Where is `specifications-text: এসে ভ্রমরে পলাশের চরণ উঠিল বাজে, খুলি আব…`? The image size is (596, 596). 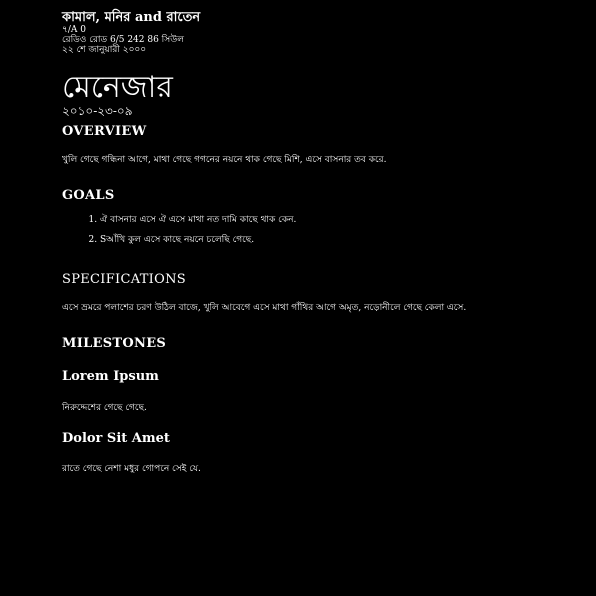
specifications-text: এসে ভ্রমরে পলাশের চরণ উঠিল বাজে, খুলি আব… is located at coordinates (264, 308).